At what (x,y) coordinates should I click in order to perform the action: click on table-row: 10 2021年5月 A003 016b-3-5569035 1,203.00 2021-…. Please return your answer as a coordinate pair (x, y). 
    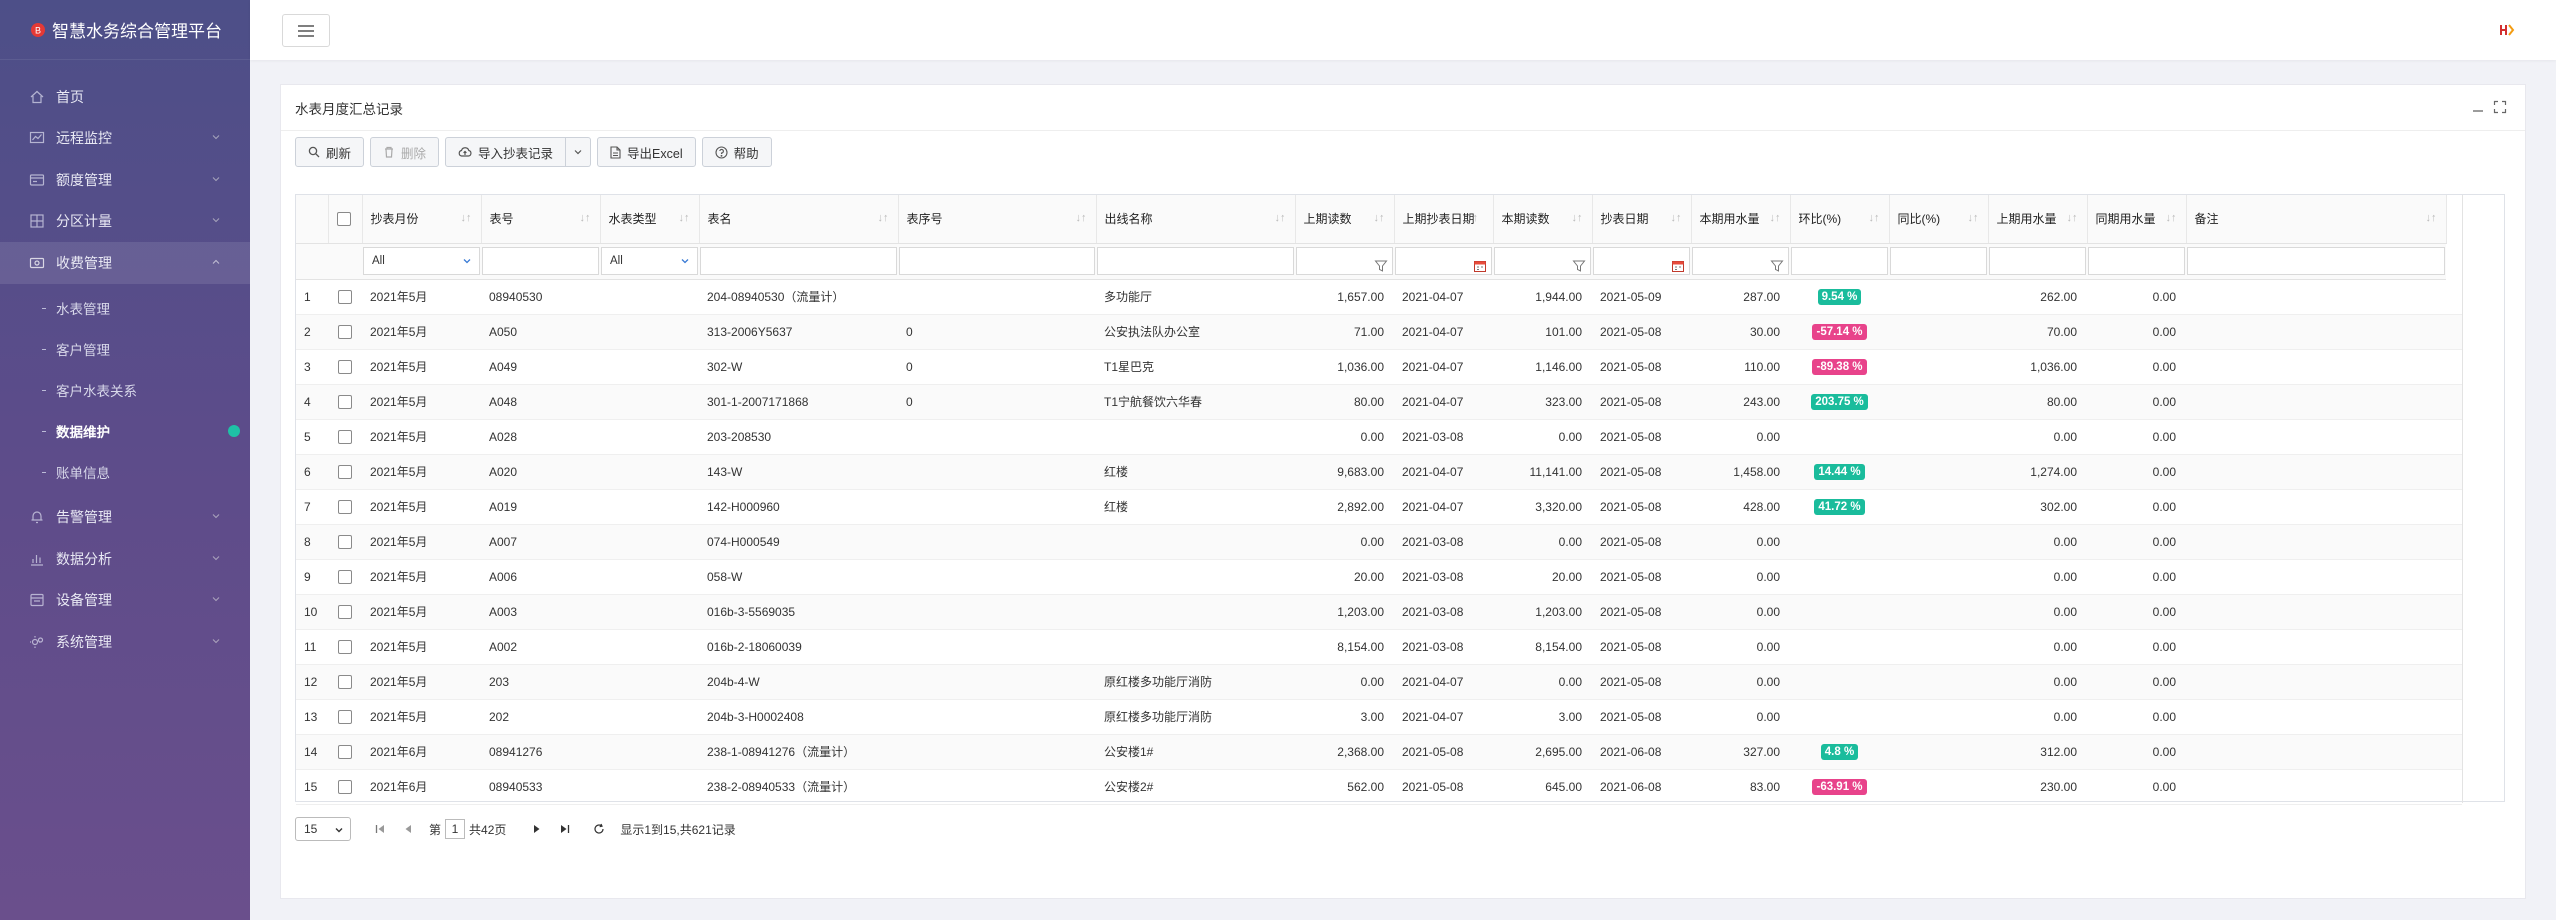
    Looking at the image, I should click on (1379, 612).